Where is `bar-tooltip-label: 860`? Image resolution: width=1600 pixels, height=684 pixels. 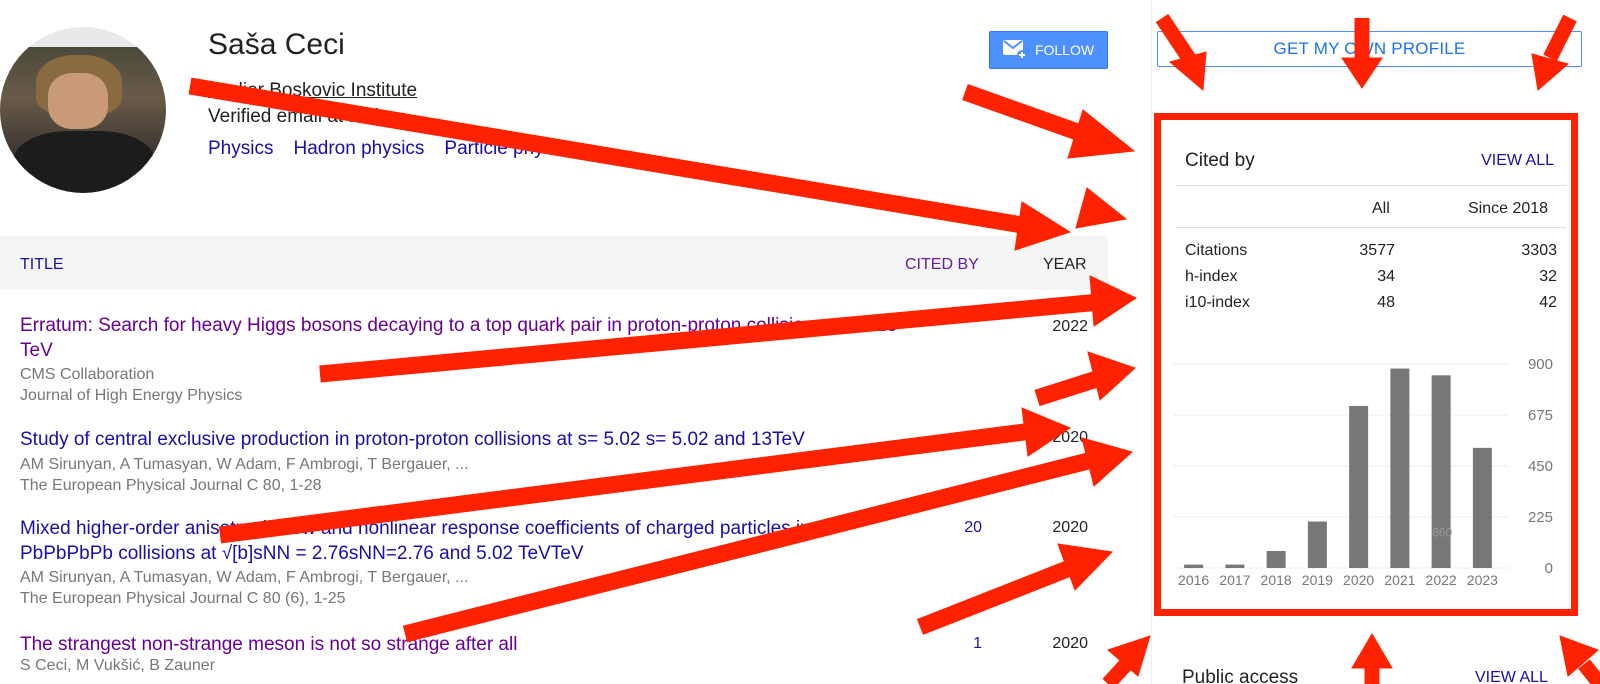
bar-tooltip-label: 860 is located at coordinates (1442, 532).